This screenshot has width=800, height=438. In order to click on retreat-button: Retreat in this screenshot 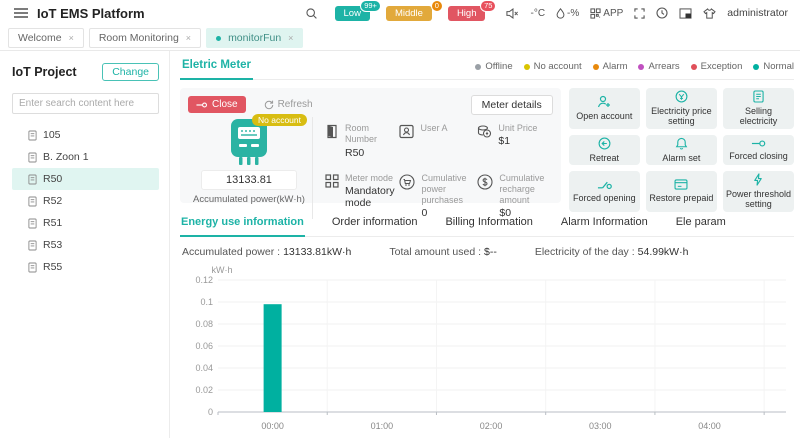, I will do `click(604, 150)`.